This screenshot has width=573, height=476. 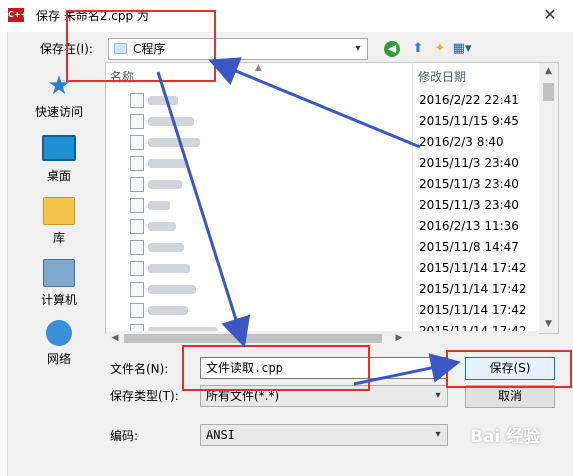 What do you see at coordinates (461, 142) in the screenshot?
I see `file-date: 2016/2/3 8:40` at bounding box center [461, 142].